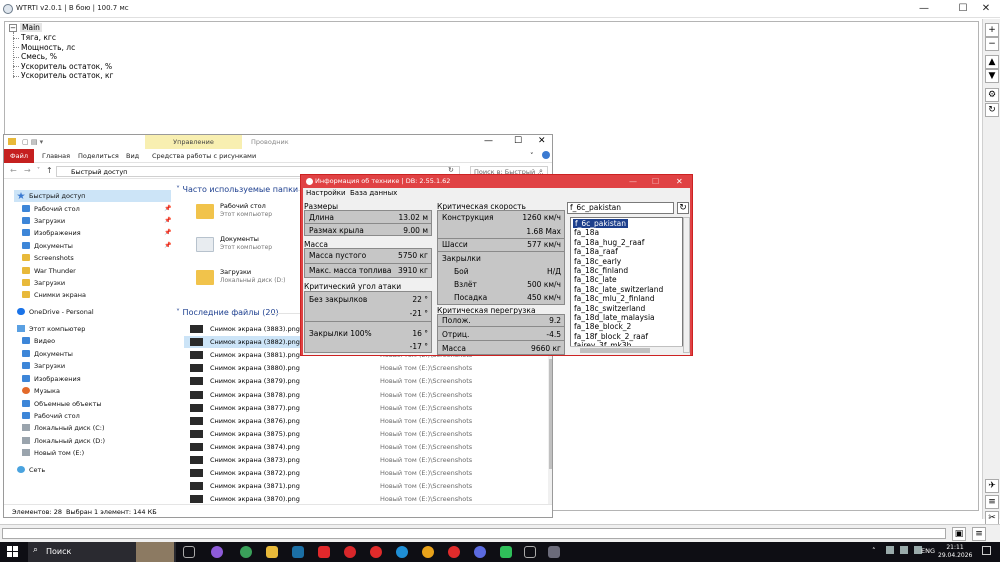  Describe the element at coordinates (595, 279) in the screenshot. I see `vehicle-list-item: fa_18c_late` at that location.